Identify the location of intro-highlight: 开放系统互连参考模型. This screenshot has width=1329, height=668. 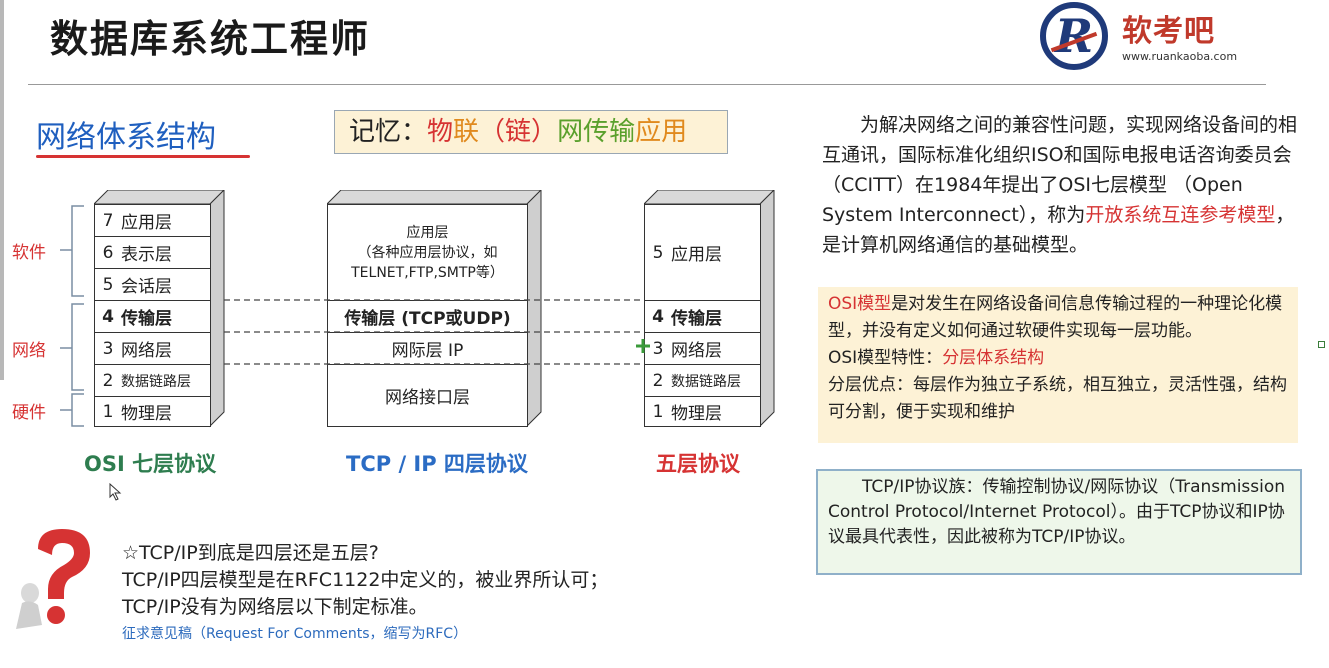
(1180, 215).